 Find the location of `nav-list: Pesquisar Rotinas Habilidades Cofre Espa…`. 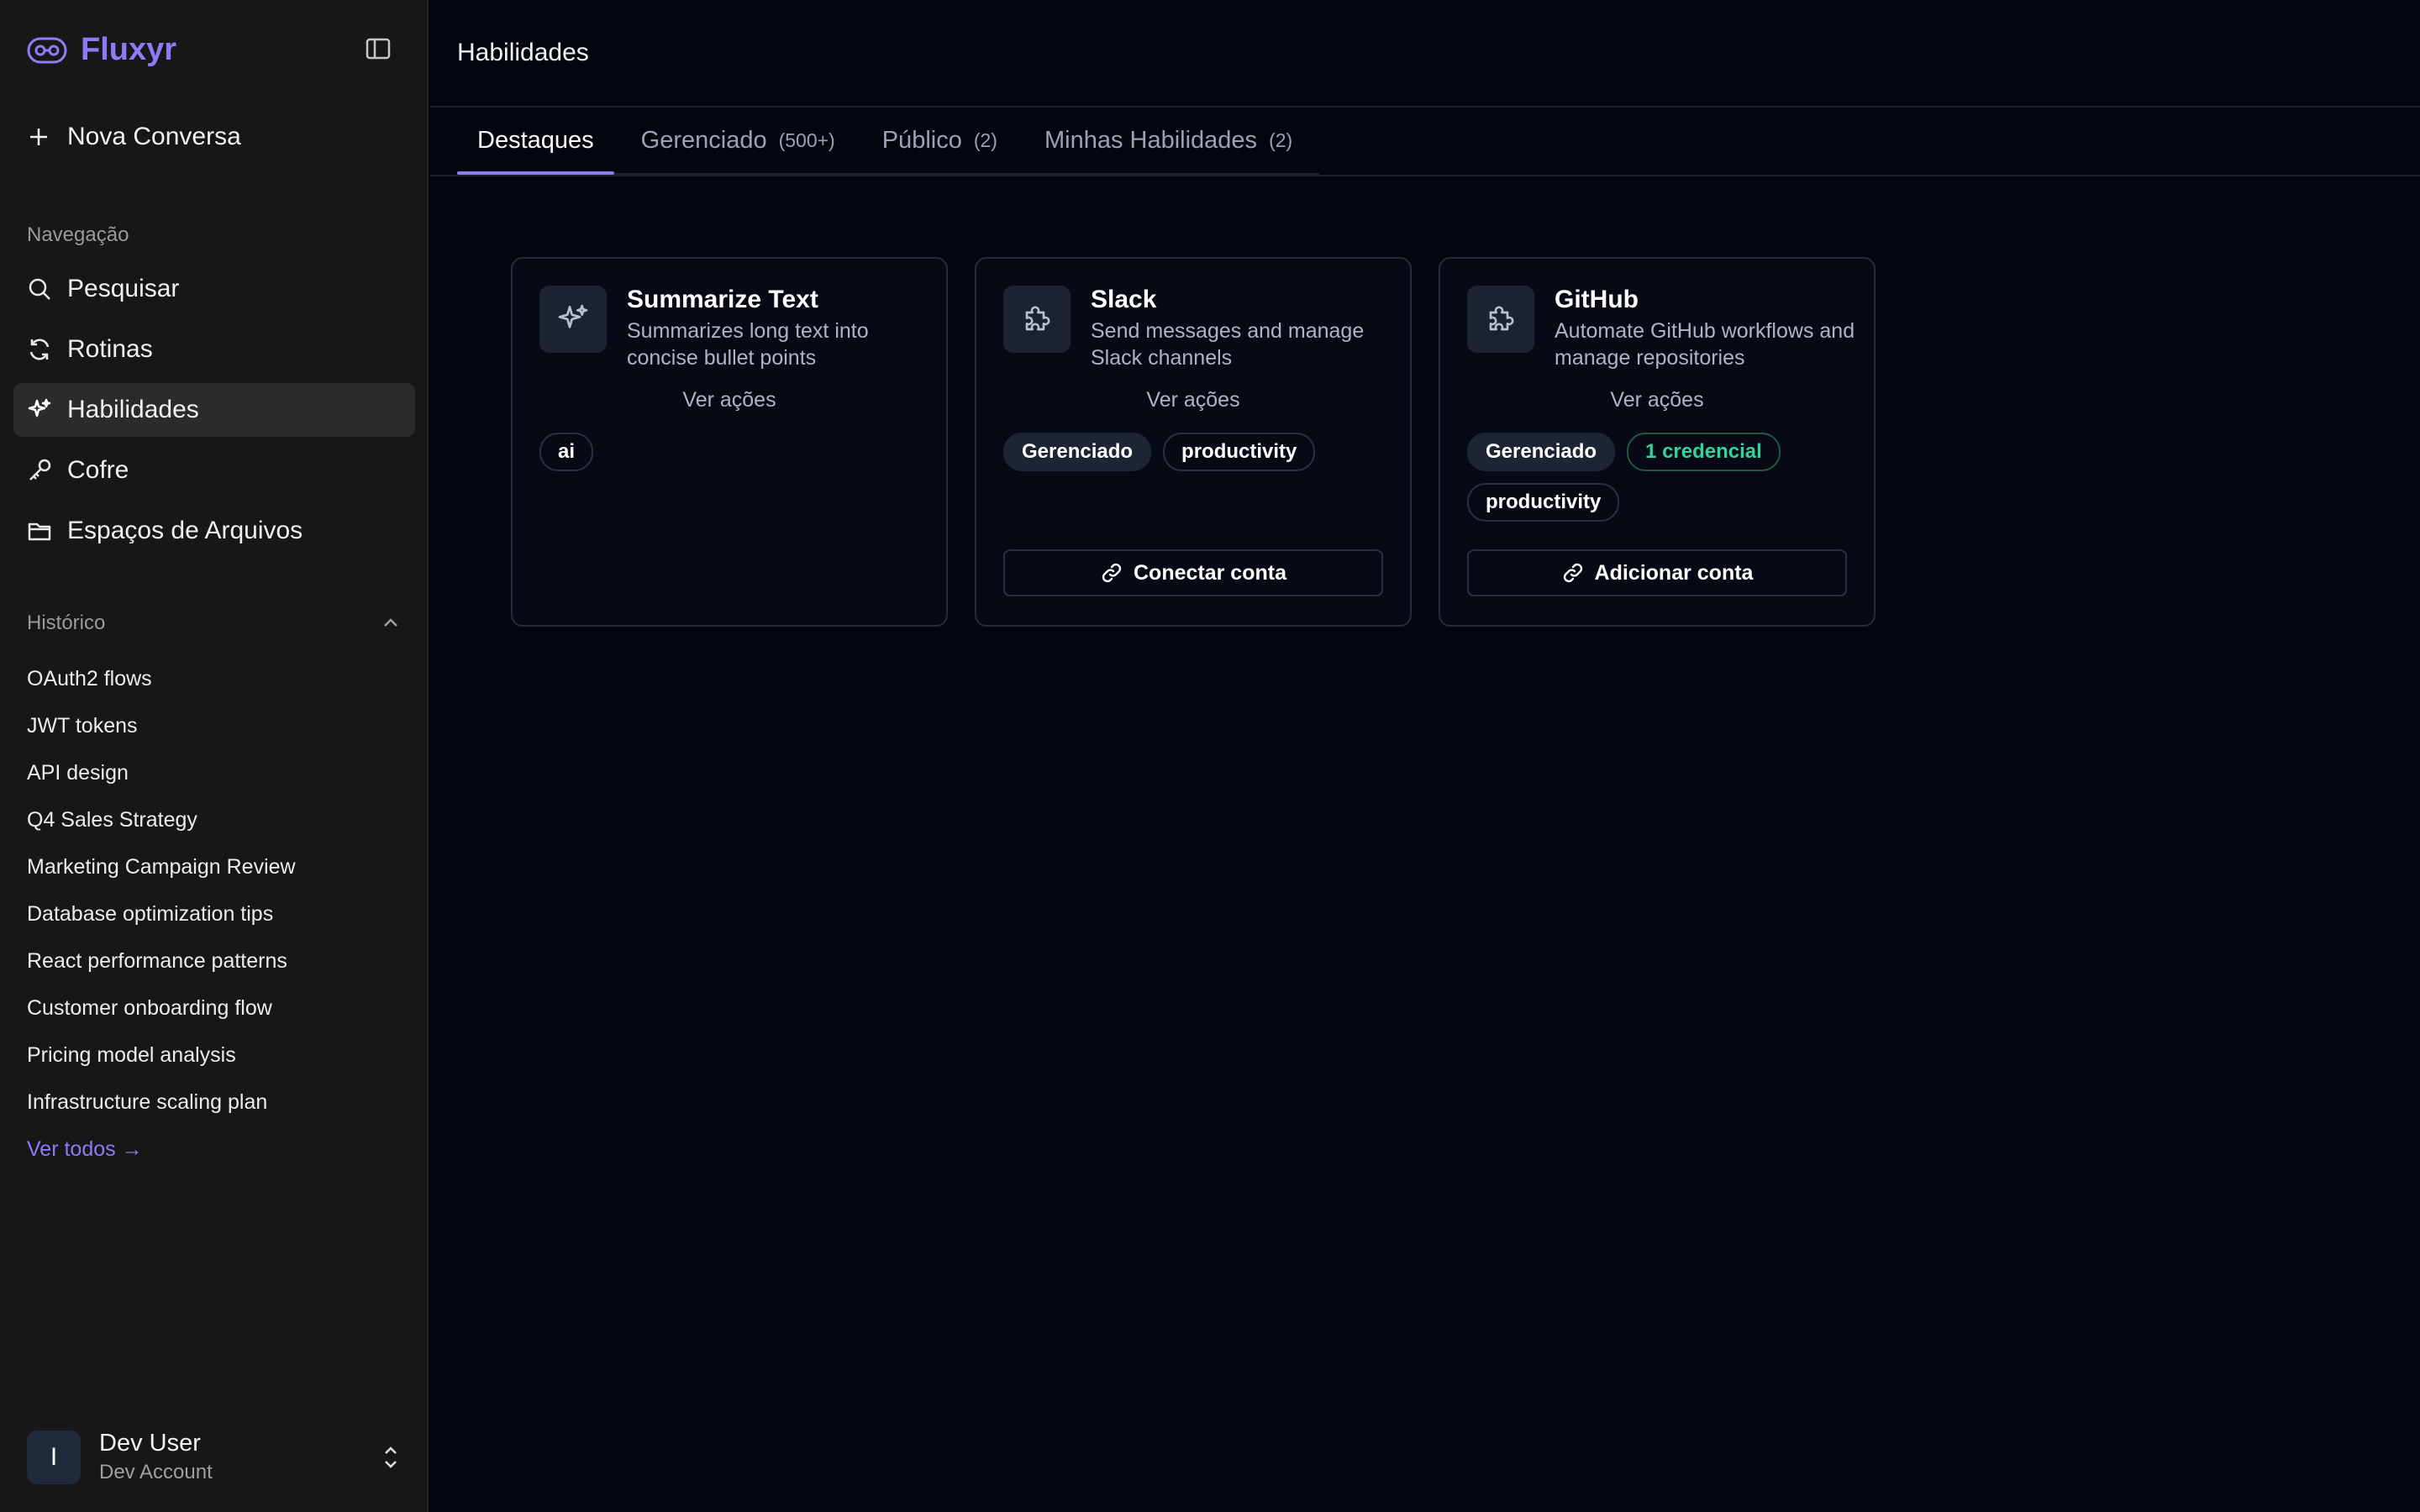

nav-list: Pesquisar Rotinas Habilidades Cofre Espa… is located at coordinates (214, 413).